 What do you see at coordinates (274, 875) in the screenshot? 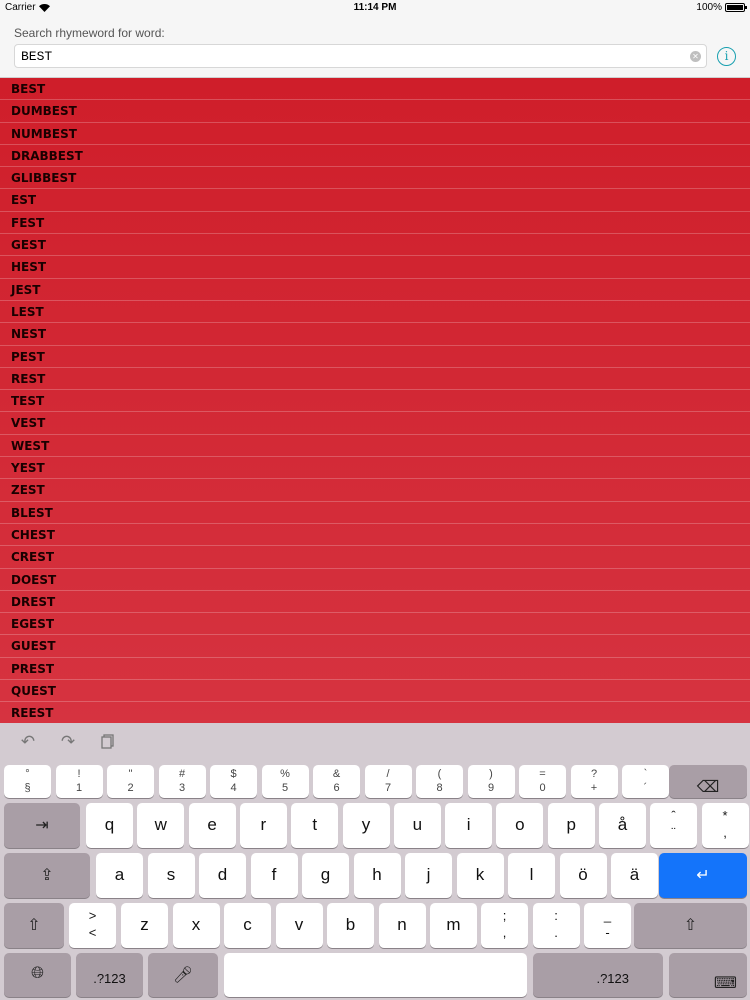
I see `key-letter: f` at bounding box center [274, 875].